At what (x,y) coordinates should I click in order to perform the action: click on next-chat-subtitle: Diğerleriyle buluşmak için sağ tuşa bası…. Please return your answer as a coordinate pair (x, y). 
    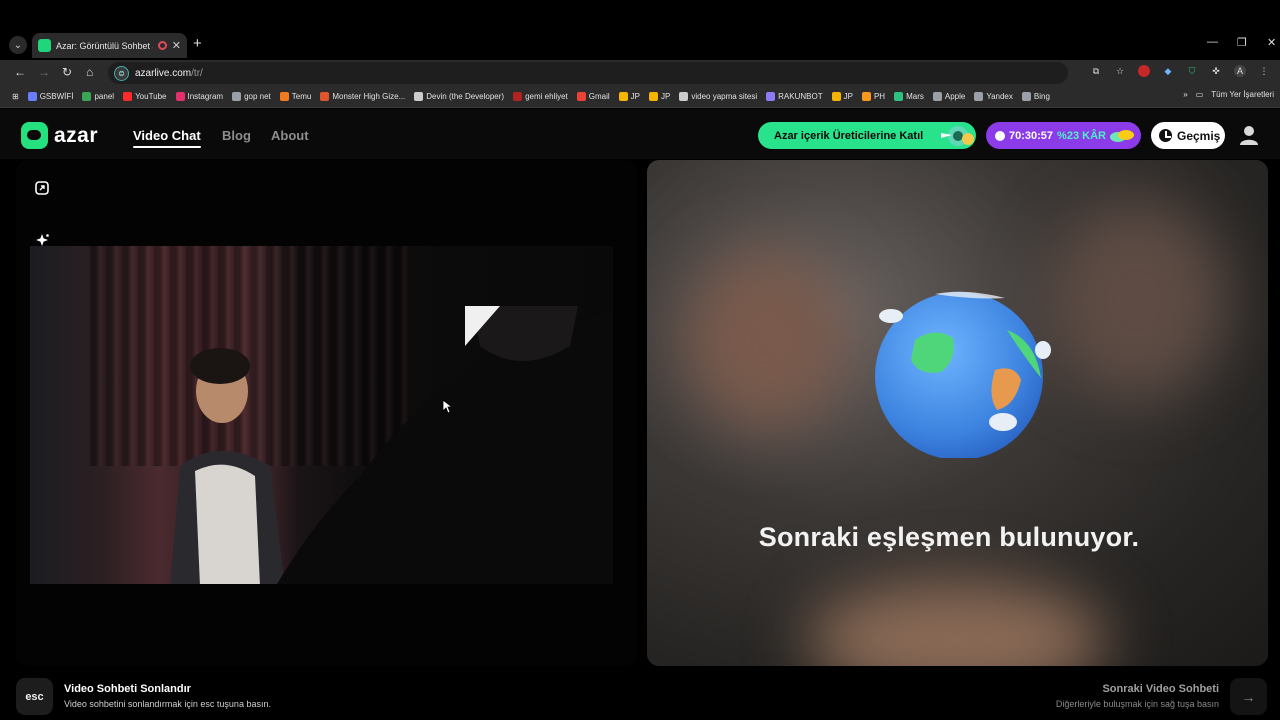
    Looking at the image, I should click on (1137, 704).